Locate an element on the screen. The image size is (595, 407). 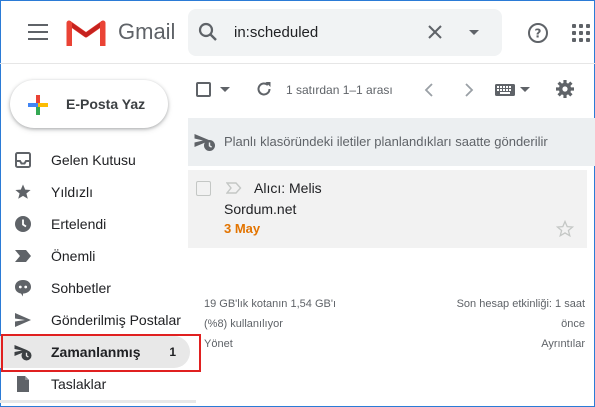
scheduled-send-icon is located at coordinates (204, 142).